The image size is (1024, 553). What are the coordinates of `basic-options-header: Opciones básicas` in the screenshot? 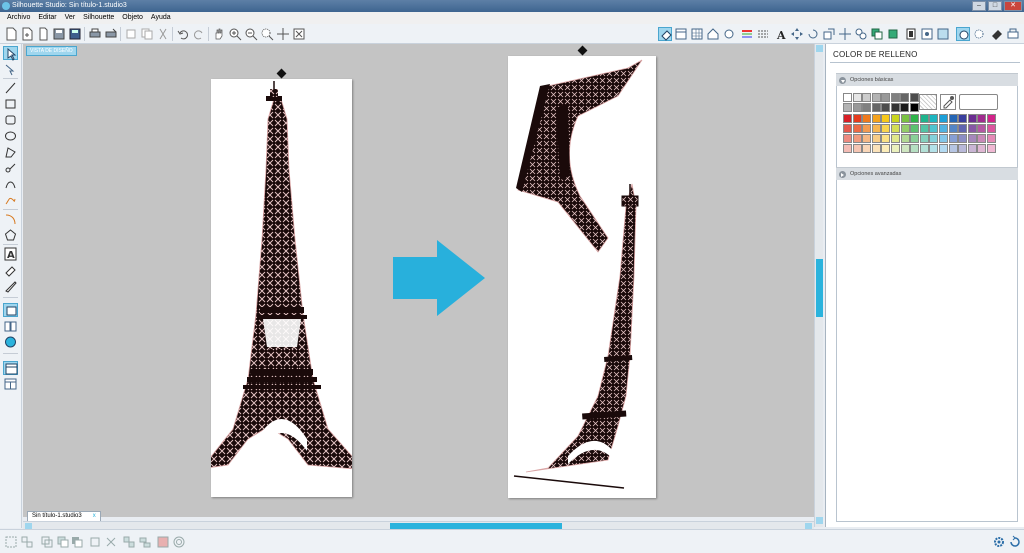 It's located at (927, 79).